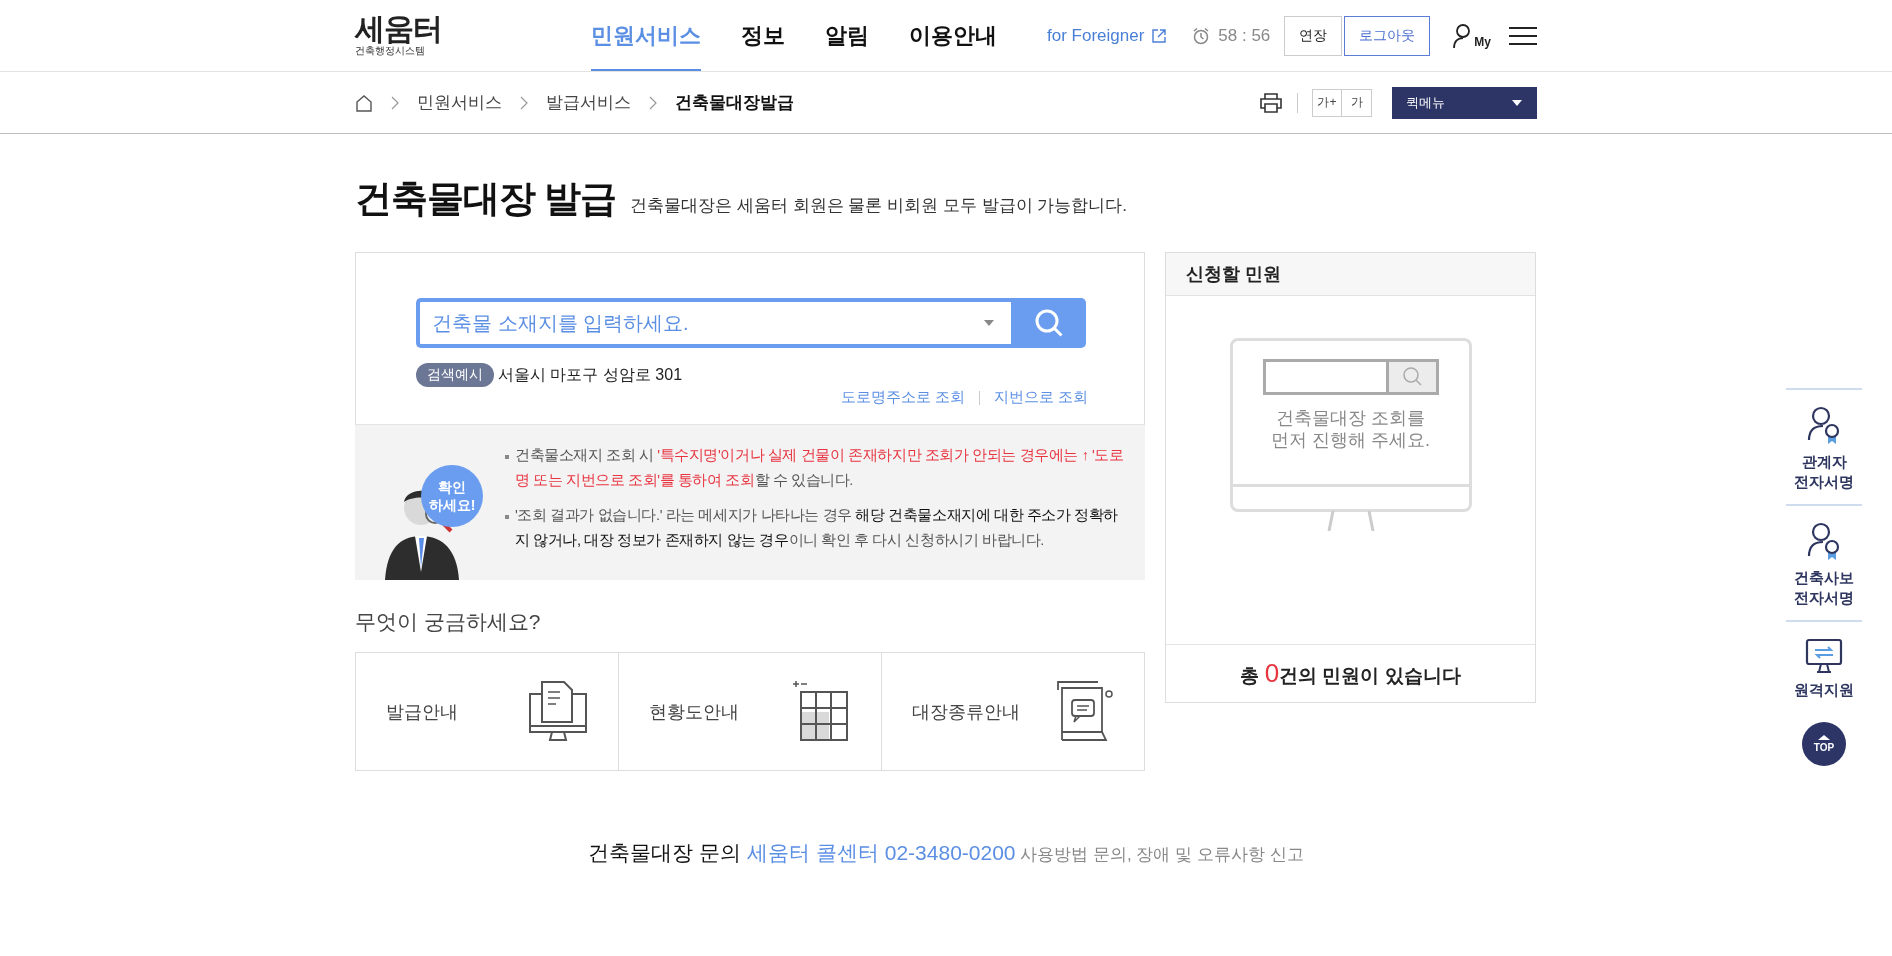 This screenshot has height=956, width=1892. Describe the element at coordinates (820, 468) in the screenshot. I see `notice-text: 건축물소재지 조회 시 '특수지명'이거나 실제 건물이 존재하지만 조회가 안되는 경우에는 ↑ '도로명 또는 지번으로 조회'를 통하여 조회 할 수 있습니다.` at that location.